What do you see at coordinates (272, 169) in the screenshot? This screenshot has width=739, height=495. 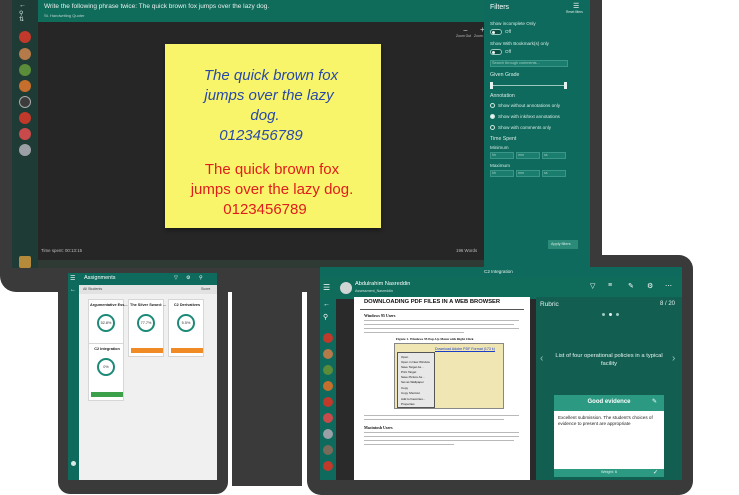 I see `print-line: The quick brown fox` at bounding box center [272, 169].